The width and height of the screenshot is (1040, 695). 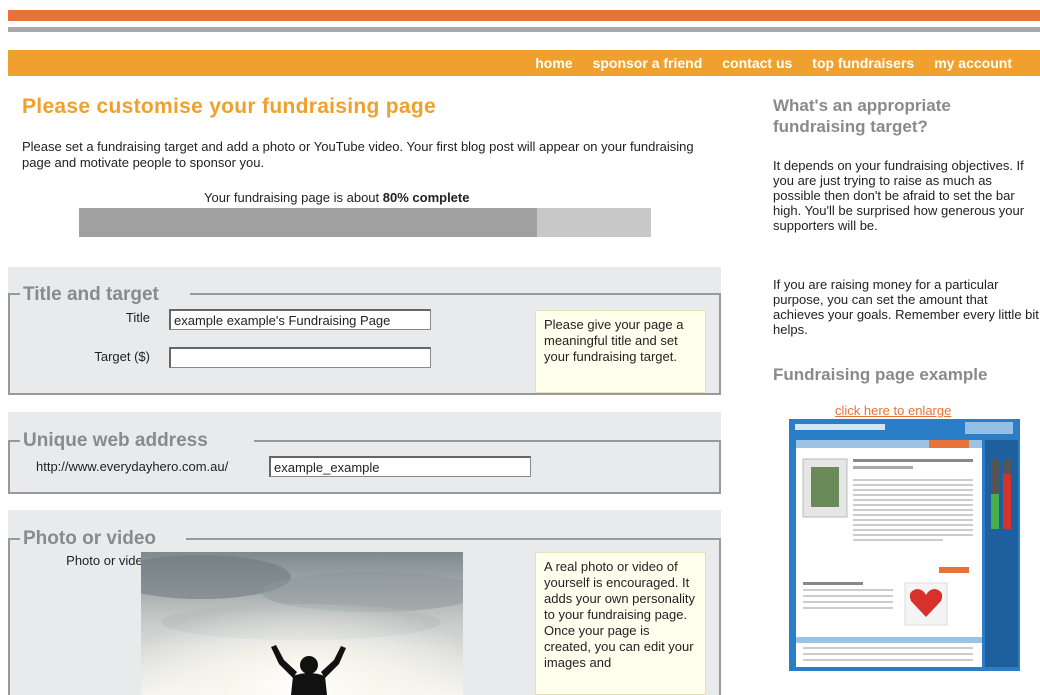 What do you see at coordinates (89, 538) in the screenshot?
I see `photo-video-legend: Photo or video` at bounding box center [89, 538].